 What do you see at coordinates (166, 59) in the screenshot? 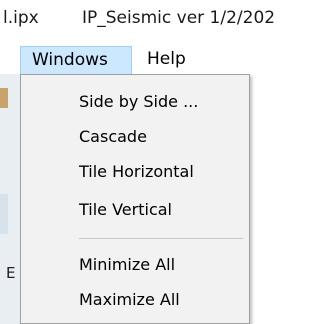
I see `menu-help-label: Help` at bounding box center [166, 59].